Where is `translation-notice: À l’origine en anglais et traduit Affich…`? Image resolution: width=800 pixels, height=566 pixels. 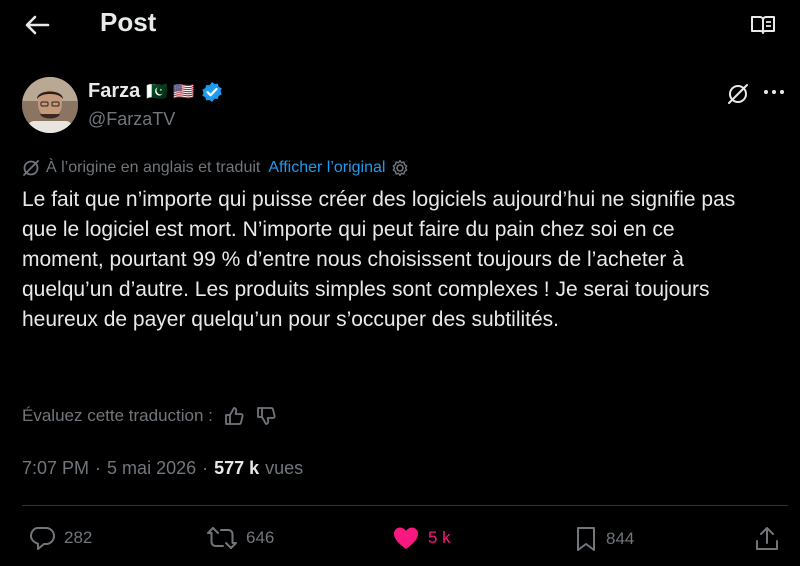
translation-notice: À l’origine en anglais et traduit Affich… is located at coordinates (215, 168).